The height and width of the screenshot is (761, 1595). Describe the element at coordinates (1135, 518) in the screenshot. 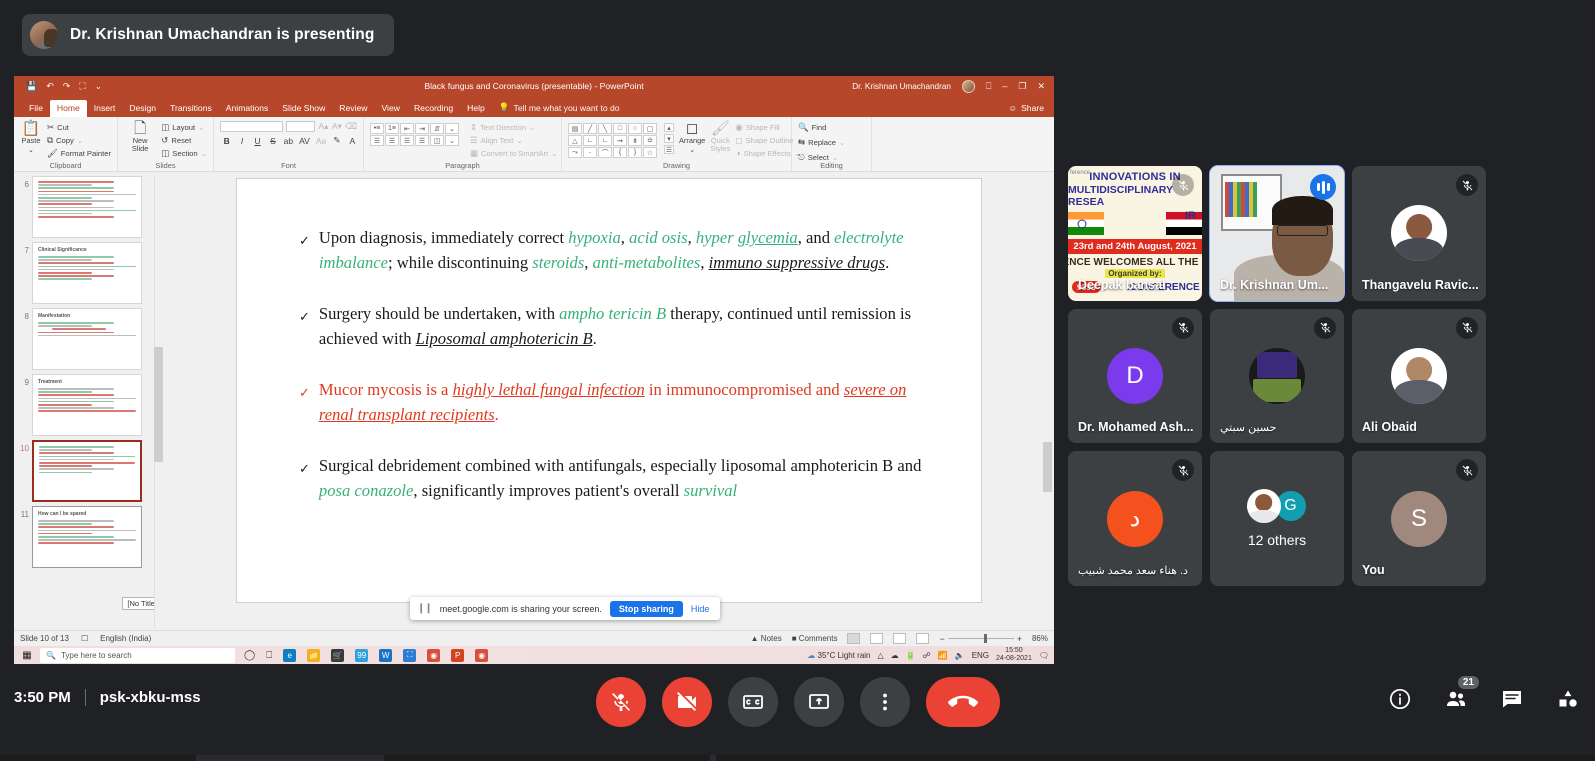

I see `participant-tile-hanaa-saad: د د. هناء سعد محمد شبيب` at that location.